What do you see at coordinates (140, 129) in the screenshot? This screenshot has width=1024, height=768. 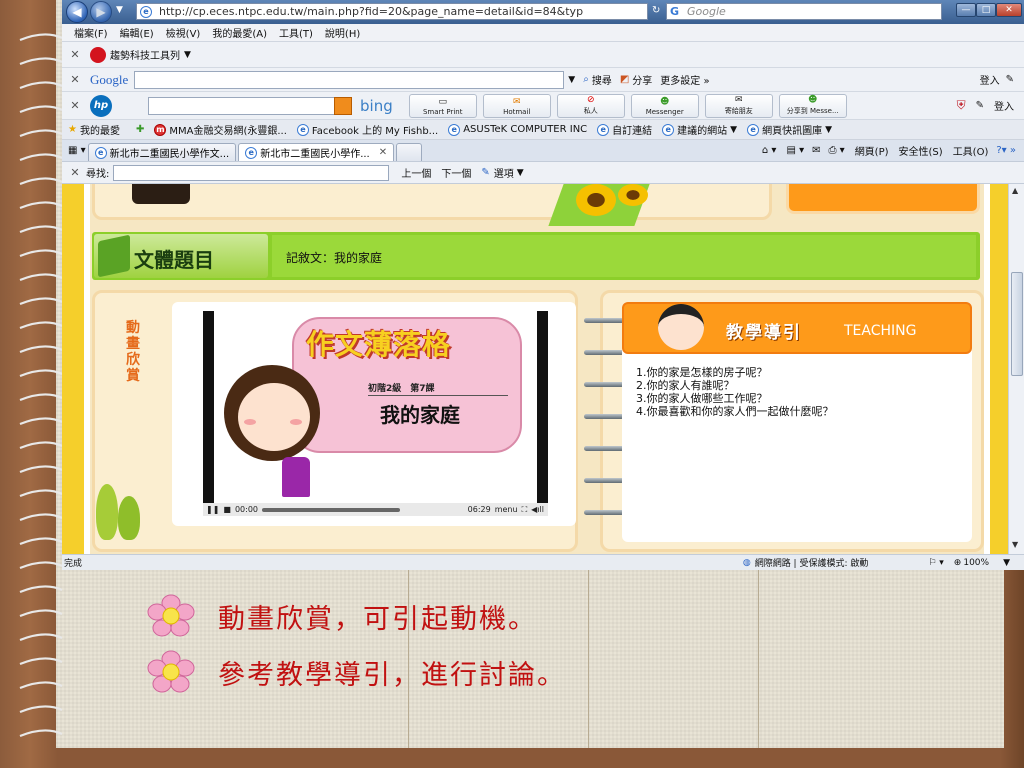 I see `add-favorite-icon: ✚` at bounding box center [140, 129].